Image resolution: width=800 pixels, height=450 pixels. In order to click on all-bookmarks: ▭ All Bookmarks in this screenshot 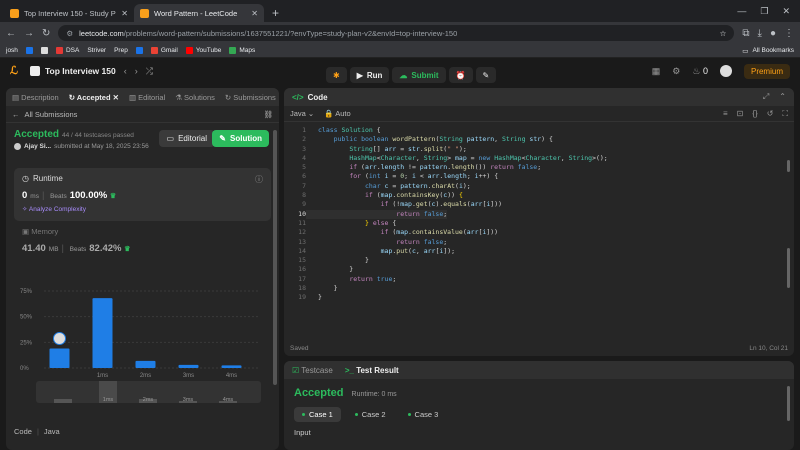, I will do `click(768, 51)`.